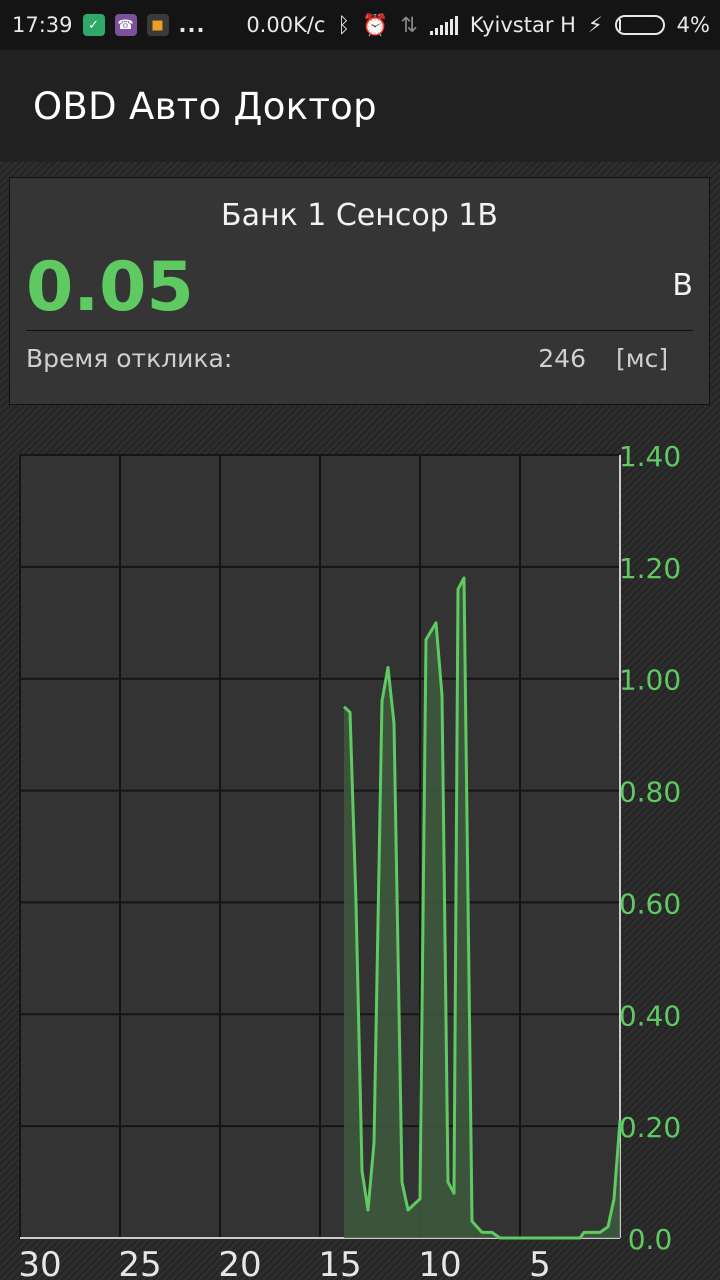  I want to click on y-tick-label: 1.40, so click(650, 456).